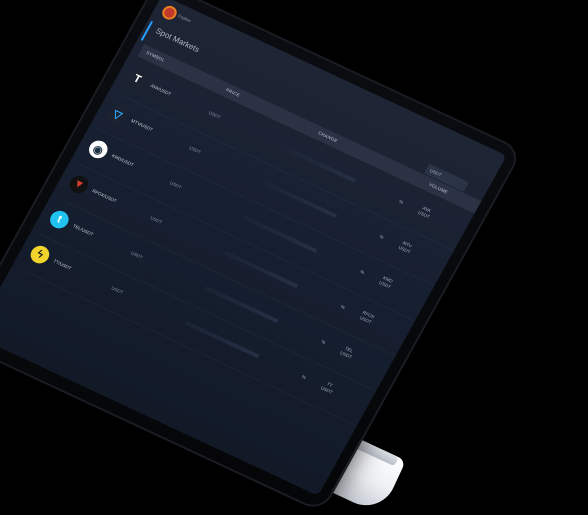 This screenshot has width=588, height=515. Describe the element at coordinates (327, 136) in the screenshot. I see `header-change: CHANGE` at that location.